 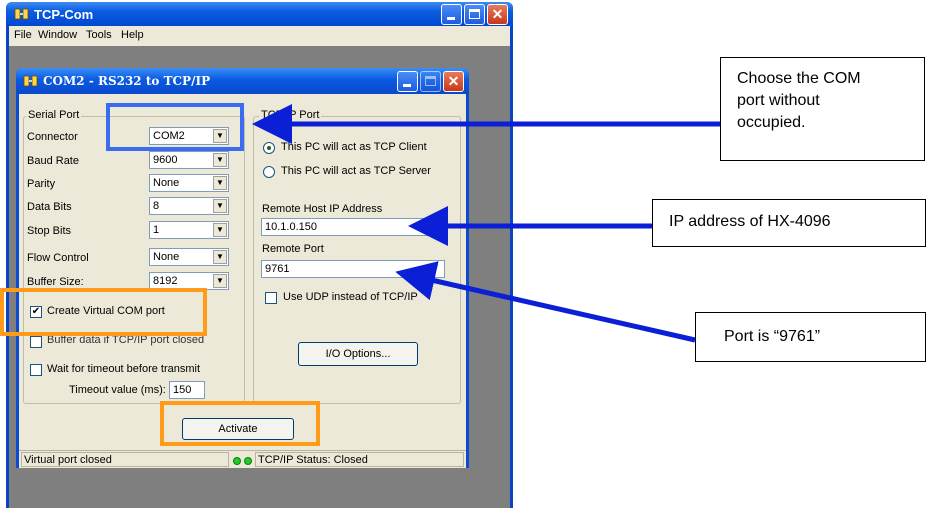 I want to click on callout-com-line-3: occupied., so click(x=771, y=122).